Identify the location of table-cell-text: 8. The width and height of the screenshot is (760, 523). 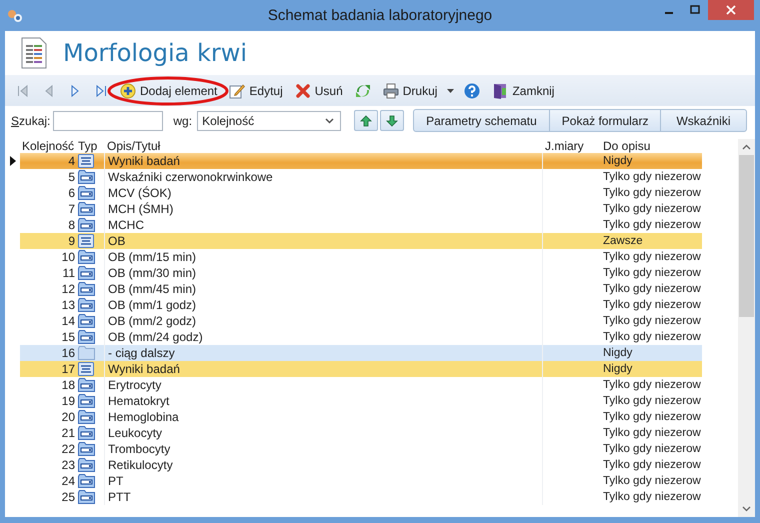
(71, 225).